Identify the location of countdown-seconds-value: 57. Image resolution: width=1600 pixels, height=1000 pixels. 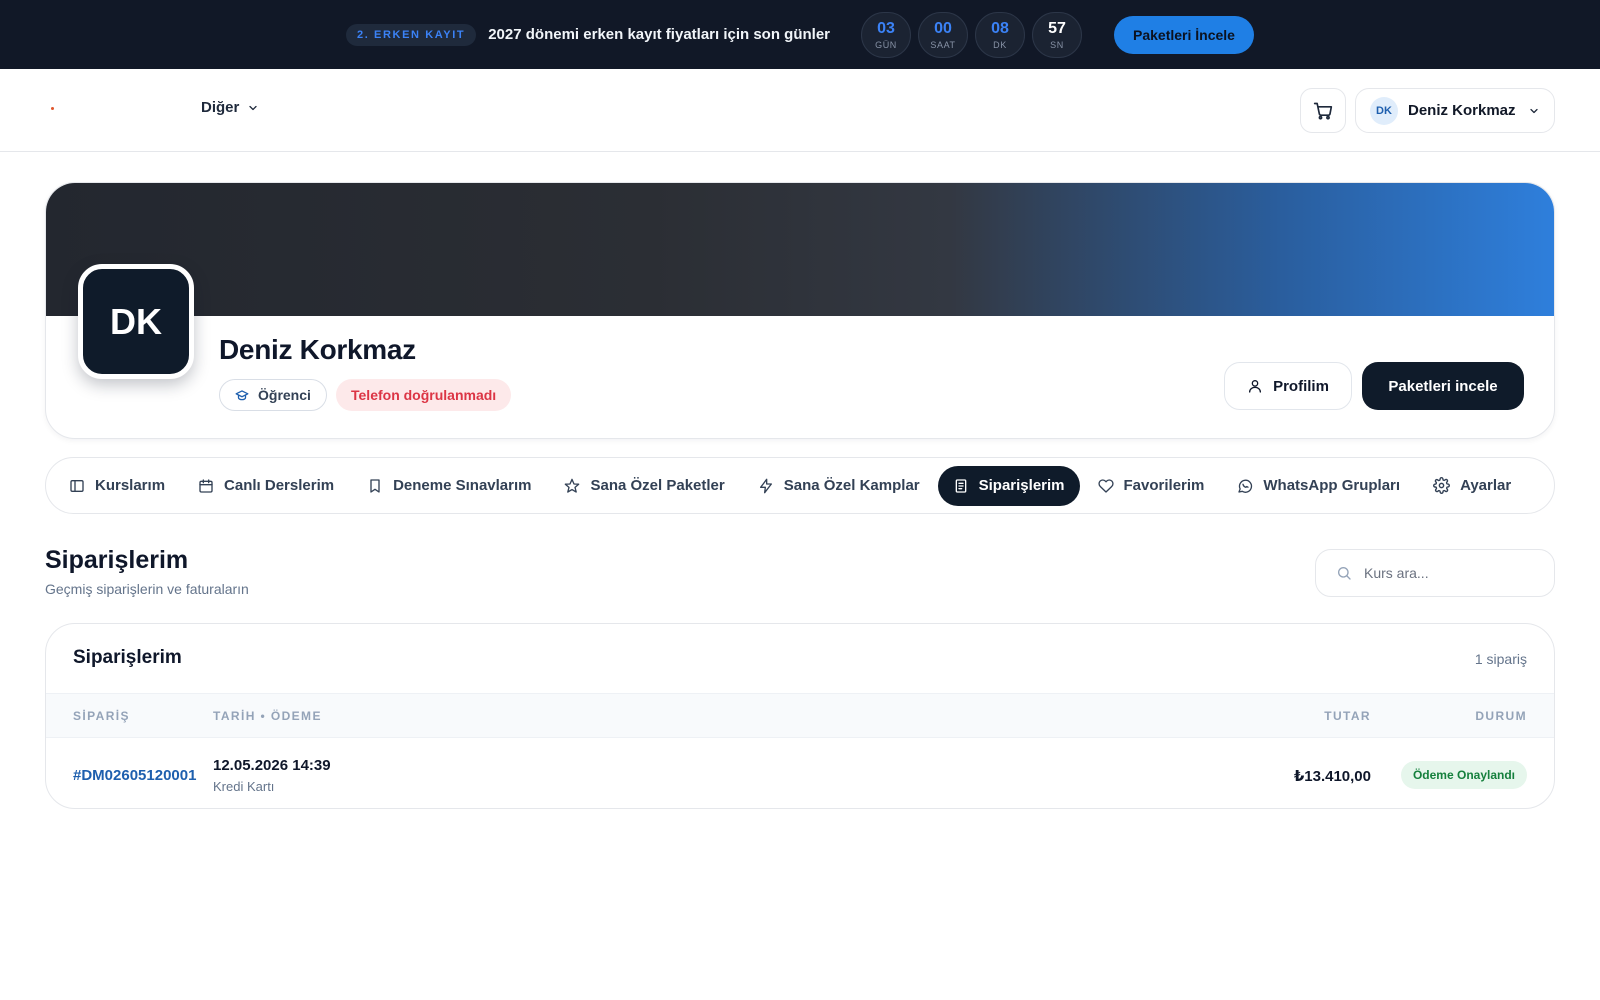
(1057, 28).